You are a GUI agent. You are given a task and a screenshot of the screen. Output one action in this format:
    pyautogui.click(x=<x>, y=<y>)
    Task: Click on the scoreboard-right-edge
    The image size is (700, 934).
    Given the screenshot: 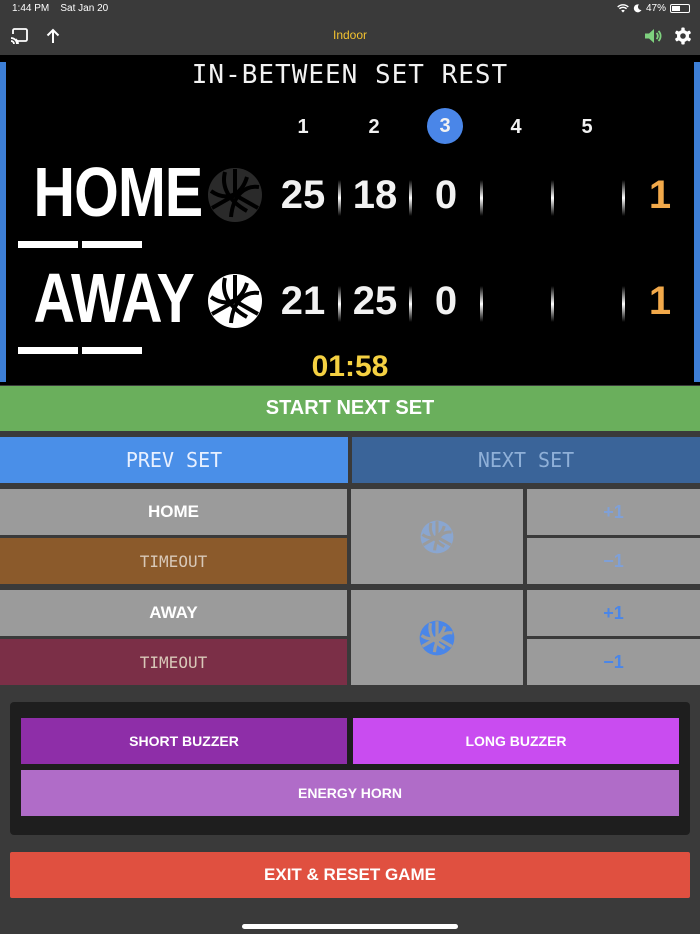 What is the action you would take?
    pyautogui.click(x=697, y=222)
    